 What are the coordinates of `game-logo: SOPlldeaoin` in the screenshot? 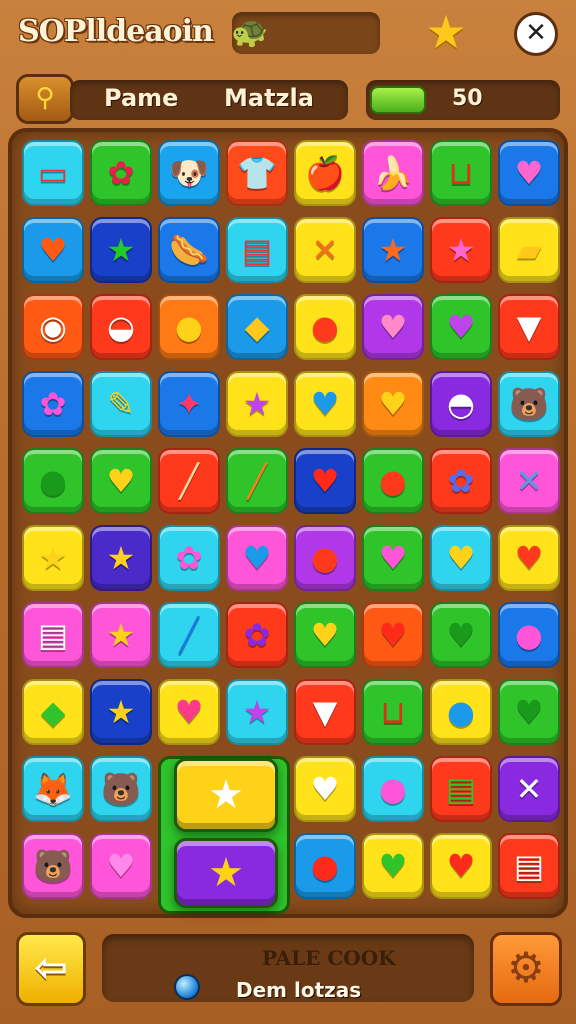 It's located at (116, 31).